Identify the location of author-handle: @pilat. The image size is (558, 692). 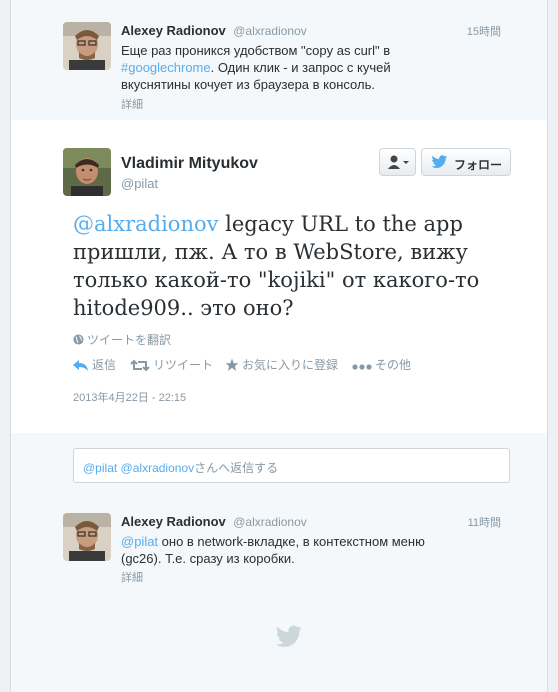
(139, 183).